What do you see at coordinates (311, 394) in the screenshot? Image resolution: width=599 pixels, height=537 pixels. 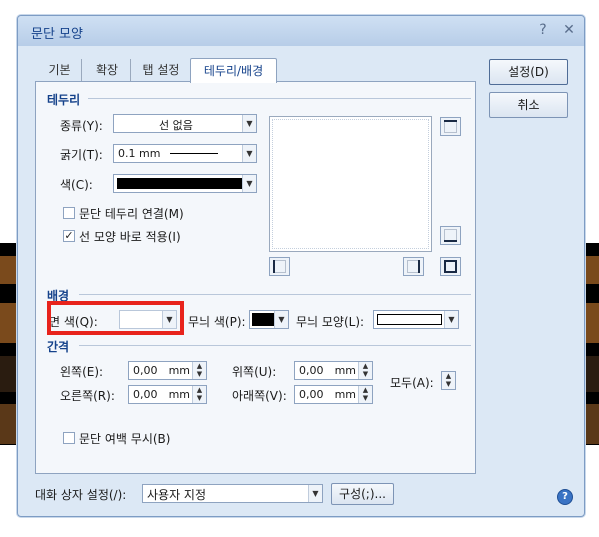 I see `bottom-spacing-value: 0,00` at bounding box center [311, 394].